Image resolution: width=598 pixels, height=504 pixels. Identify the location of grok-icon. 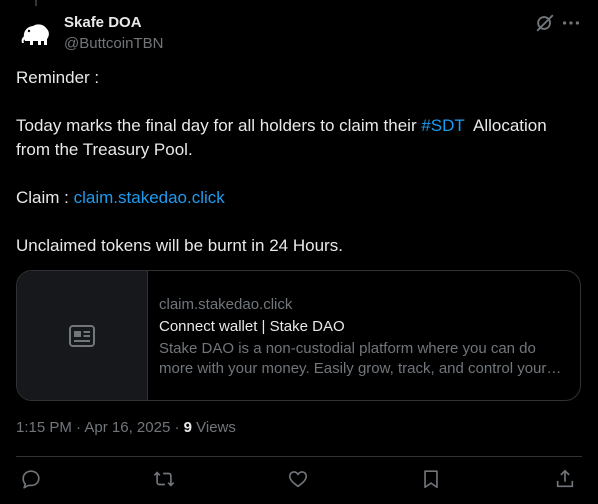
(545, 23).